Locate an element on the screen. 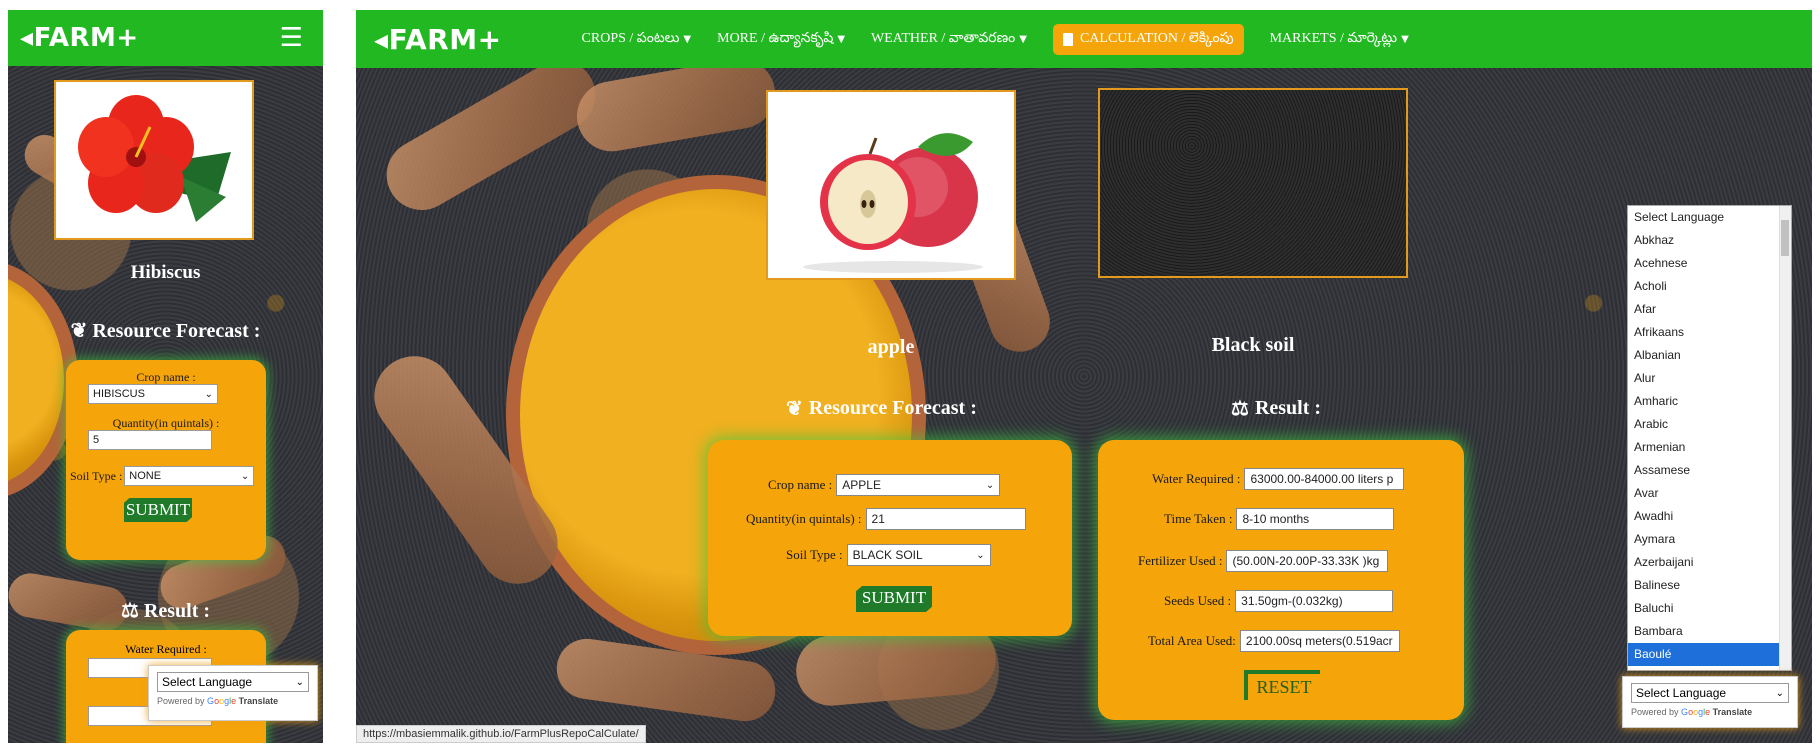 The height and width of the screenshot is (751, 1820). language-option: Arabic is located at coordinates (1709, 424).